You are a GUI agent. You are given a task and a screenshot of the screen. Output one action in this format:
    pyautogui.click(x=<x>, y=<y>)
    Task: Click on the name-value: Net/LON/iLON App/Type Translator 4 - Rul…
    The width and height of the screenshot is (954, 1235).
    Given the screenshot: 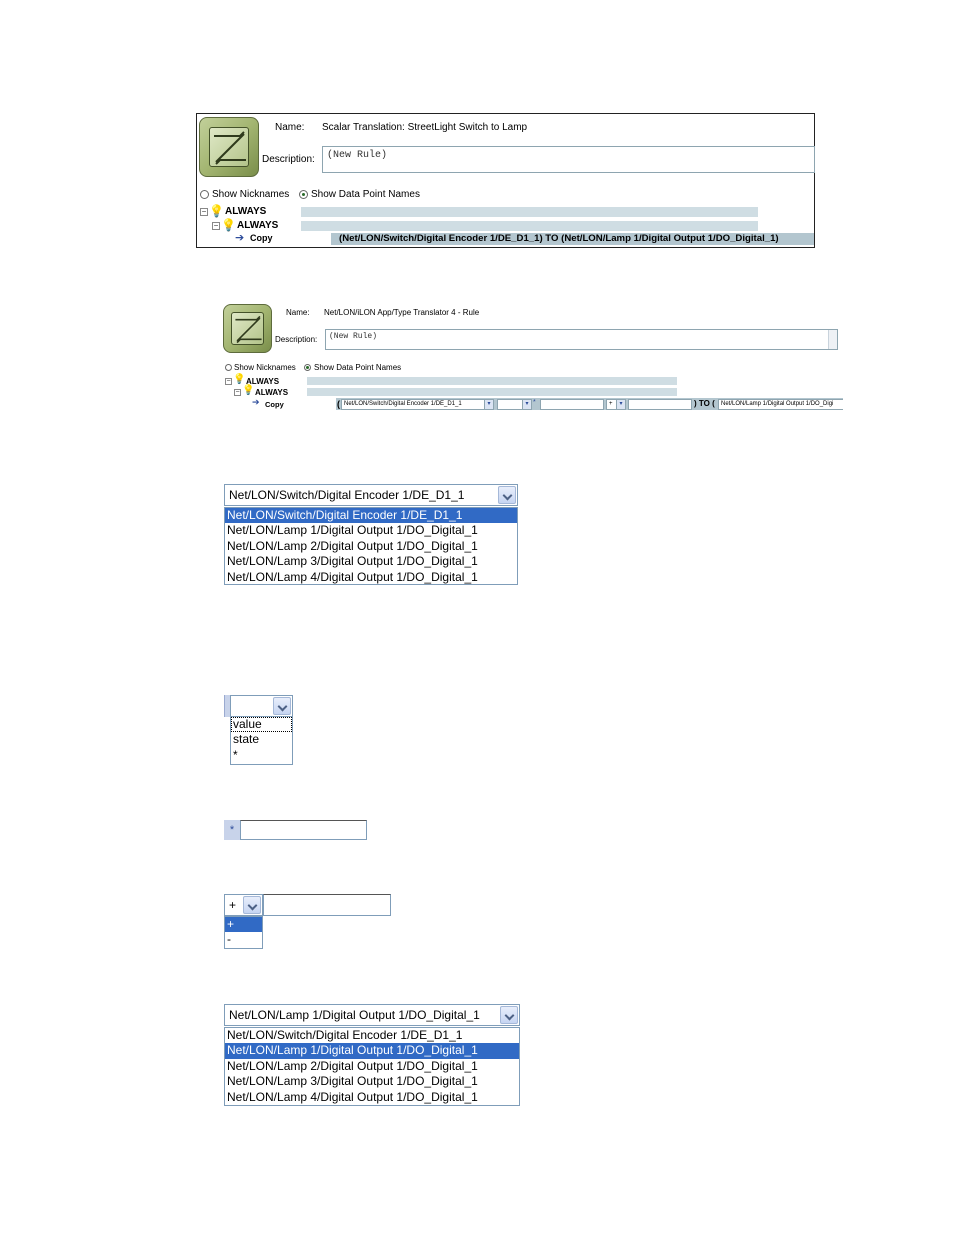 What is the action you would take?
    pyautogui.click(x=402, y=312)
    